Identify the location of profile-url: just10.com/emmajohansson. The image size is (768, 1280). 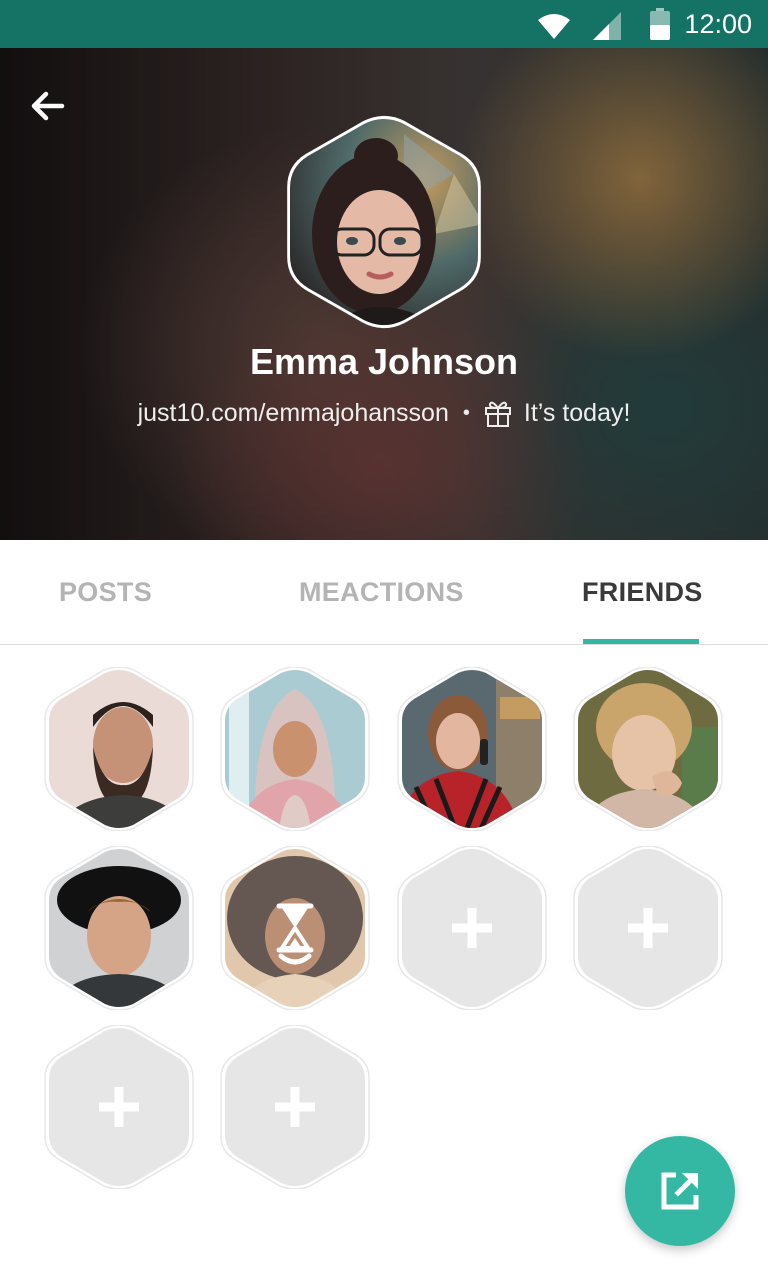
(293, 413).